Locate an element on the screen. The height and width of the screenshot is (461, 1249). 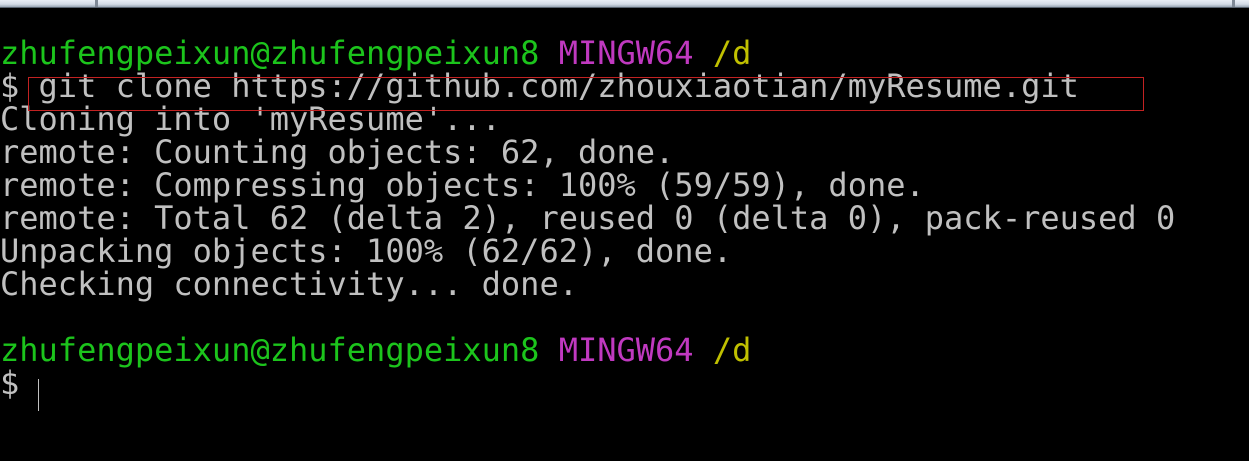
text-cursor is located at coordinates (38, 395).